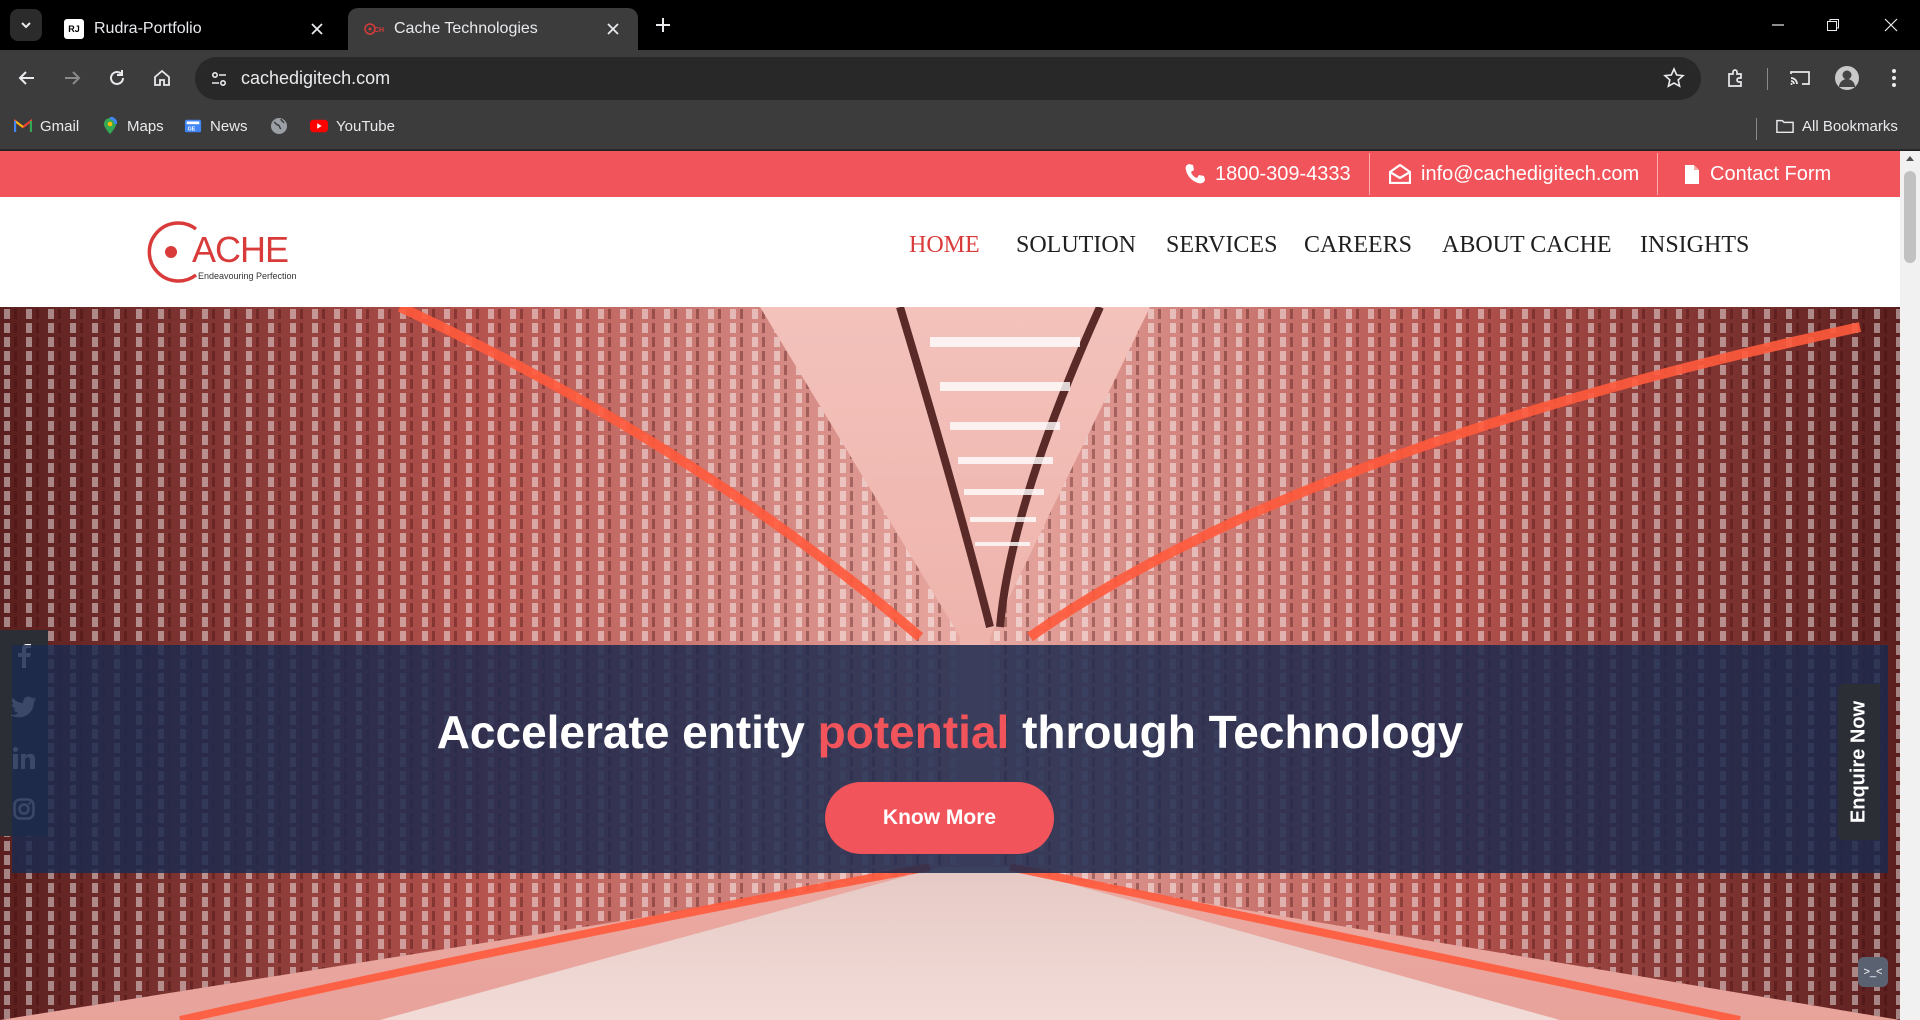  I want to click on logo-wordmark: ACHE, so click(240, 249).